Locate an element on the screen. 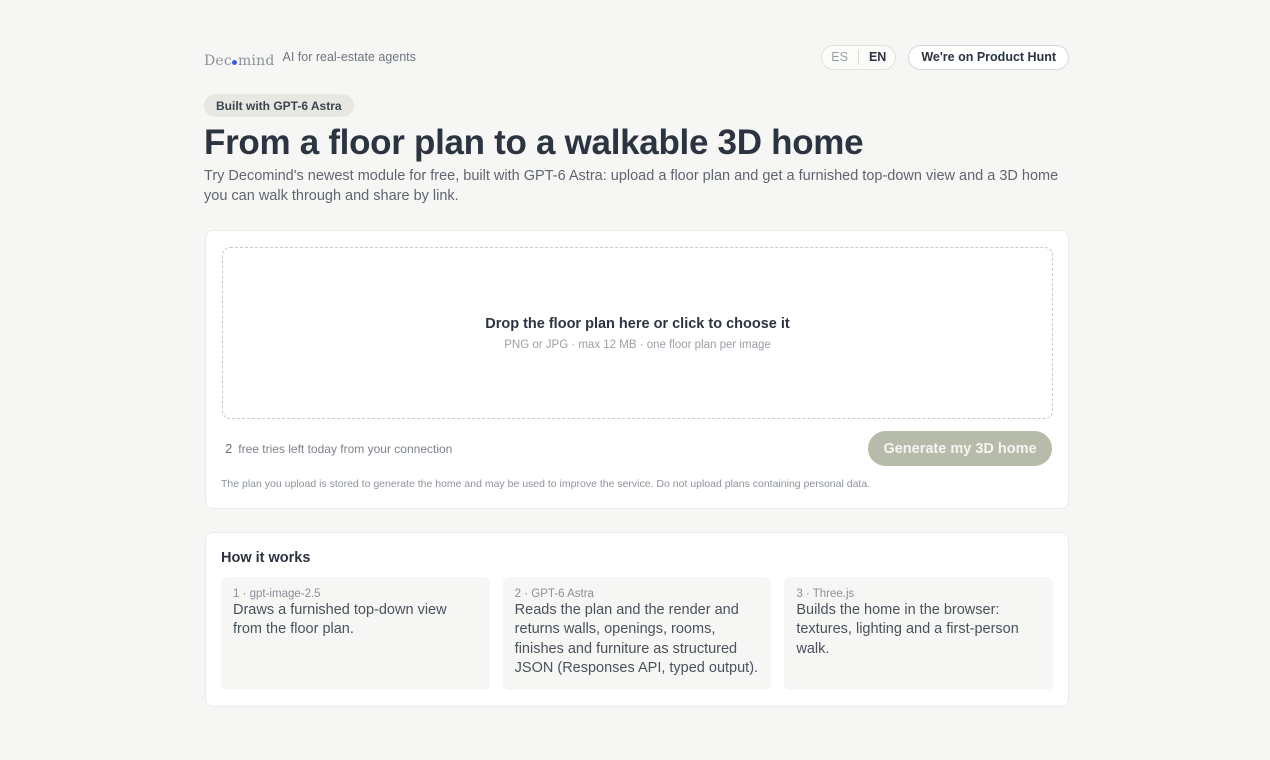 The image size is (1270, 760). free-tries-count: 2 is located at coordinates (229, 448).